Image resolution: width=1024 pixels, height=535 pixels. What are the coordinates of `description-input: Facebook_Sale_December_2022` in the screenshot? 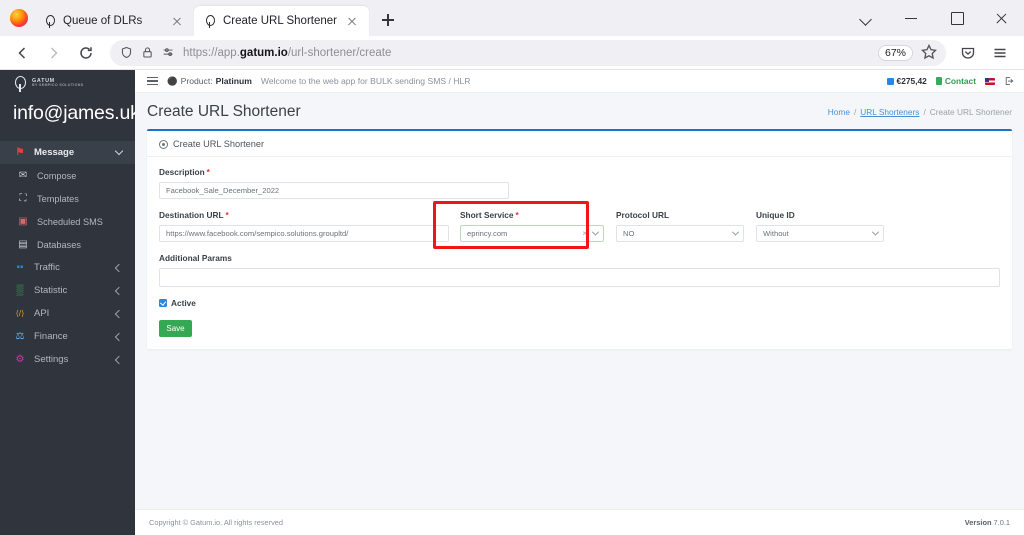 It's located at (334, 190).